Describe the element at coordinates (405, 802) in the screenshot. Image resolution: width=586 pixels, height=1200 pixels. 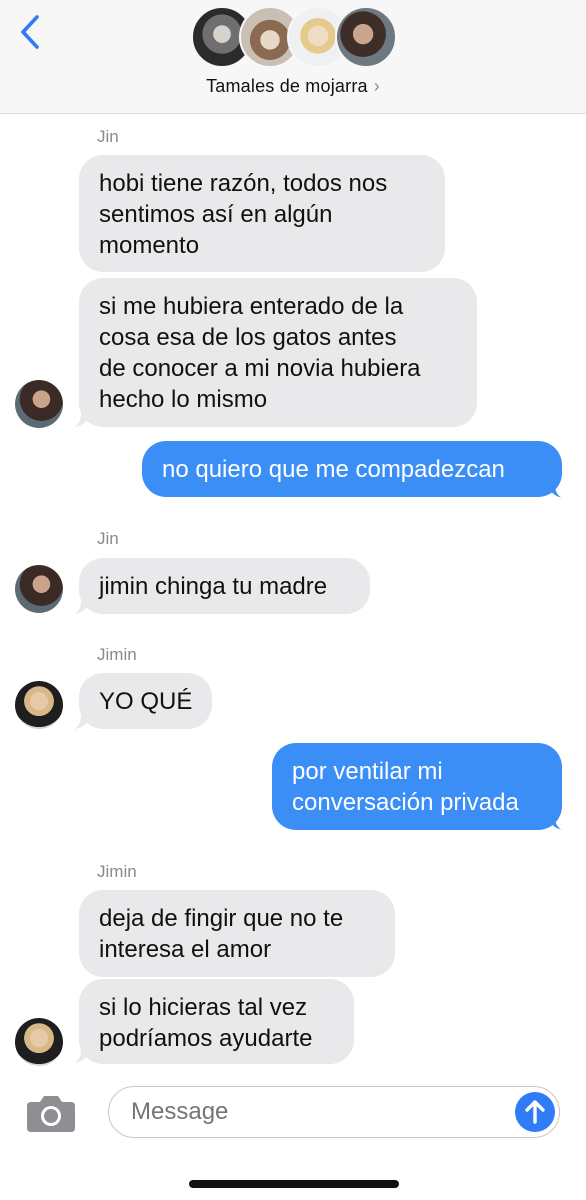
I see `message-line: conversación privada` at that location.